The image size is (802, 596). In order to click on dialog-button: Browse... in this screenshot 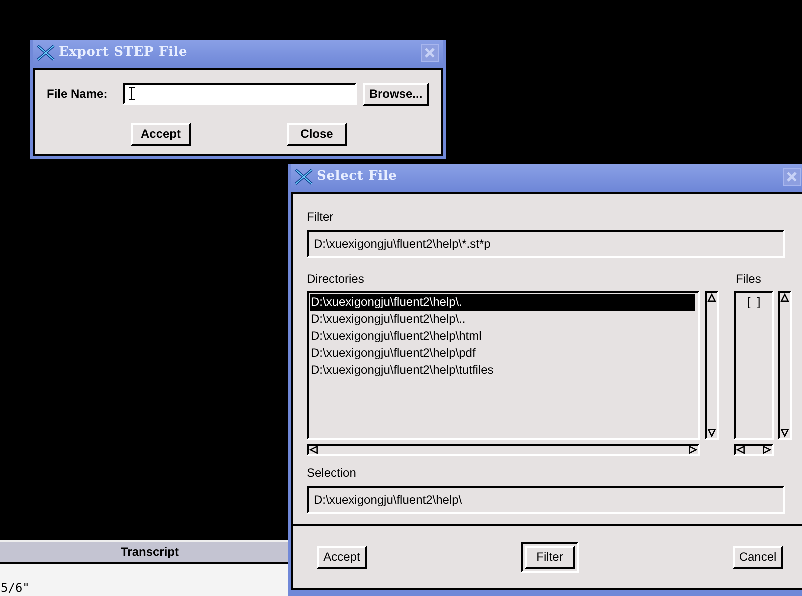, I will do `click(396, 94)`.